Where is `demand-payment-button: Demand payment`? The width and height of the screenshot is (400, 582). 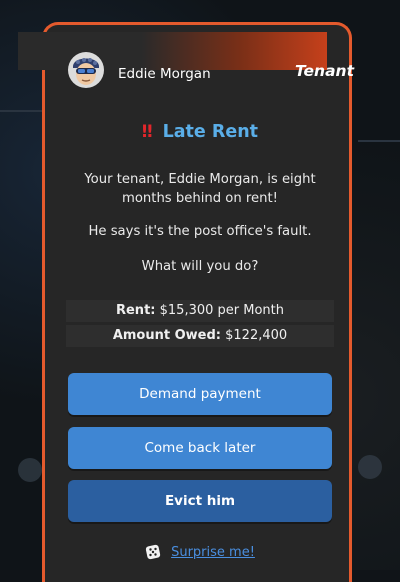 demand-payment-button: Demand payment is located at coordinates (200, 394).